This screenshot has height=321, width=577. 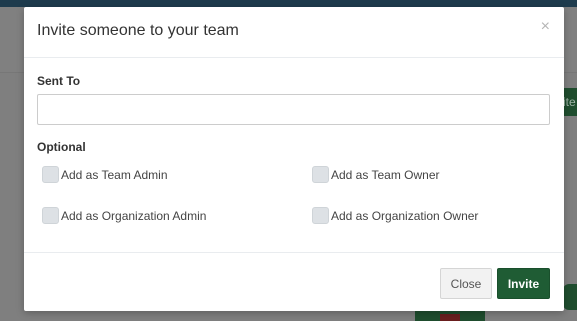 I want to click on org-owner-label: Add as Organization Owner, so click(x=405, y=215).